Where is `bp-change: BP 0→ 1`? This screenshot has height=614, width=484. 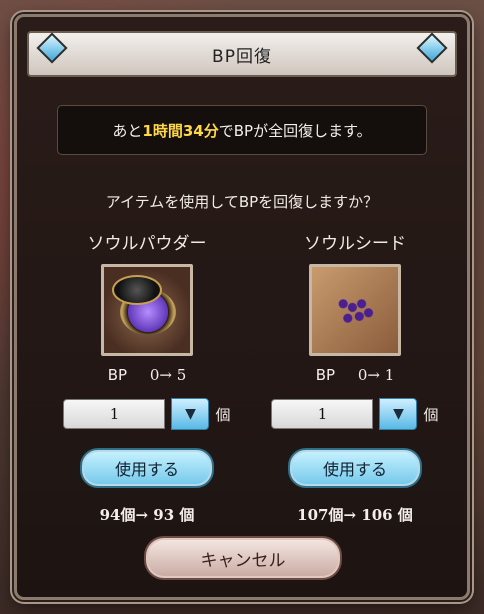 bp-change: BP 0→ 1 is located at coordinates (355, 375).